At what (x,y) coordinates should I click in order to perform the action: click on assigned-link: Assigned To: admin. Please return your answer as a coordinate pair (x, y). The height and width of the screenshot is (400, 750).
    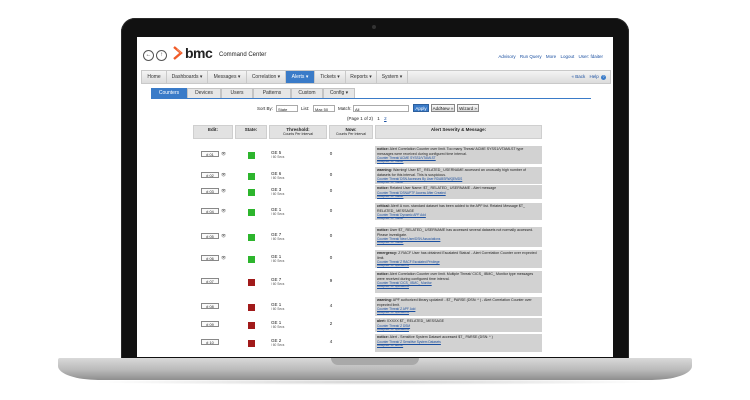
    Looking at the image, I should click on (458, 345).